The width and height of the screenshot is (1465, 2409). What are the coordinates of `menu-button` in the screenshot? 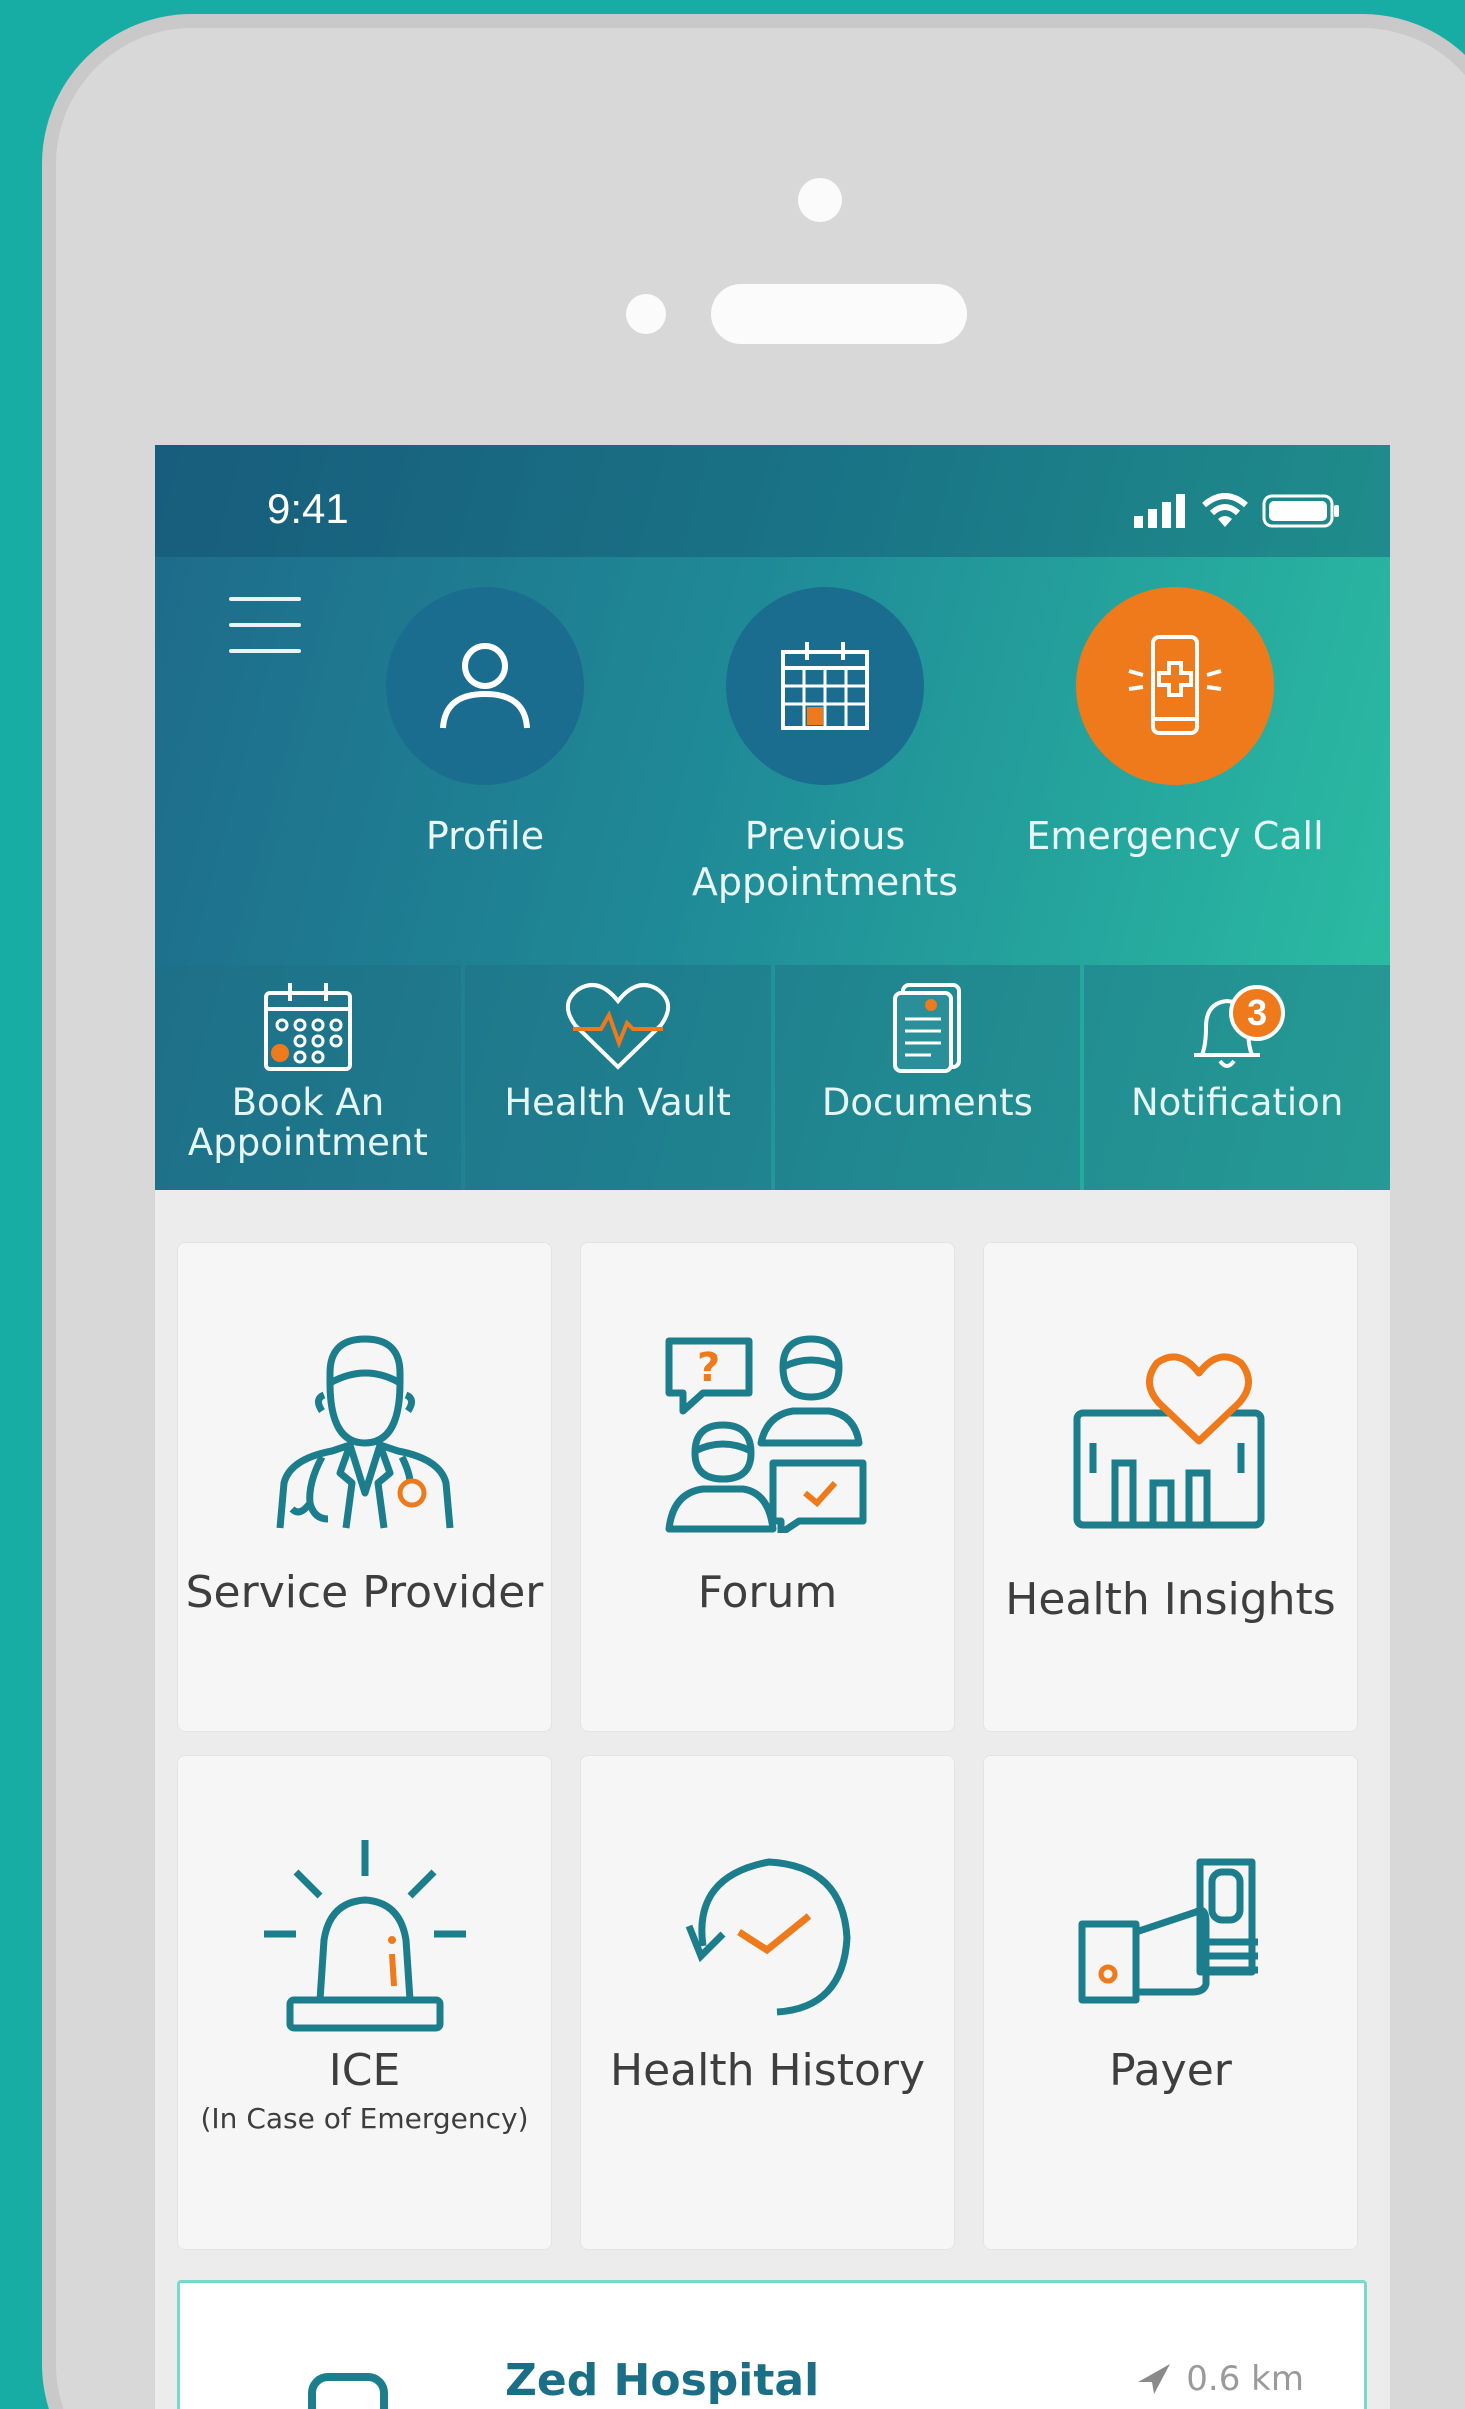 It's located at (265, 629).